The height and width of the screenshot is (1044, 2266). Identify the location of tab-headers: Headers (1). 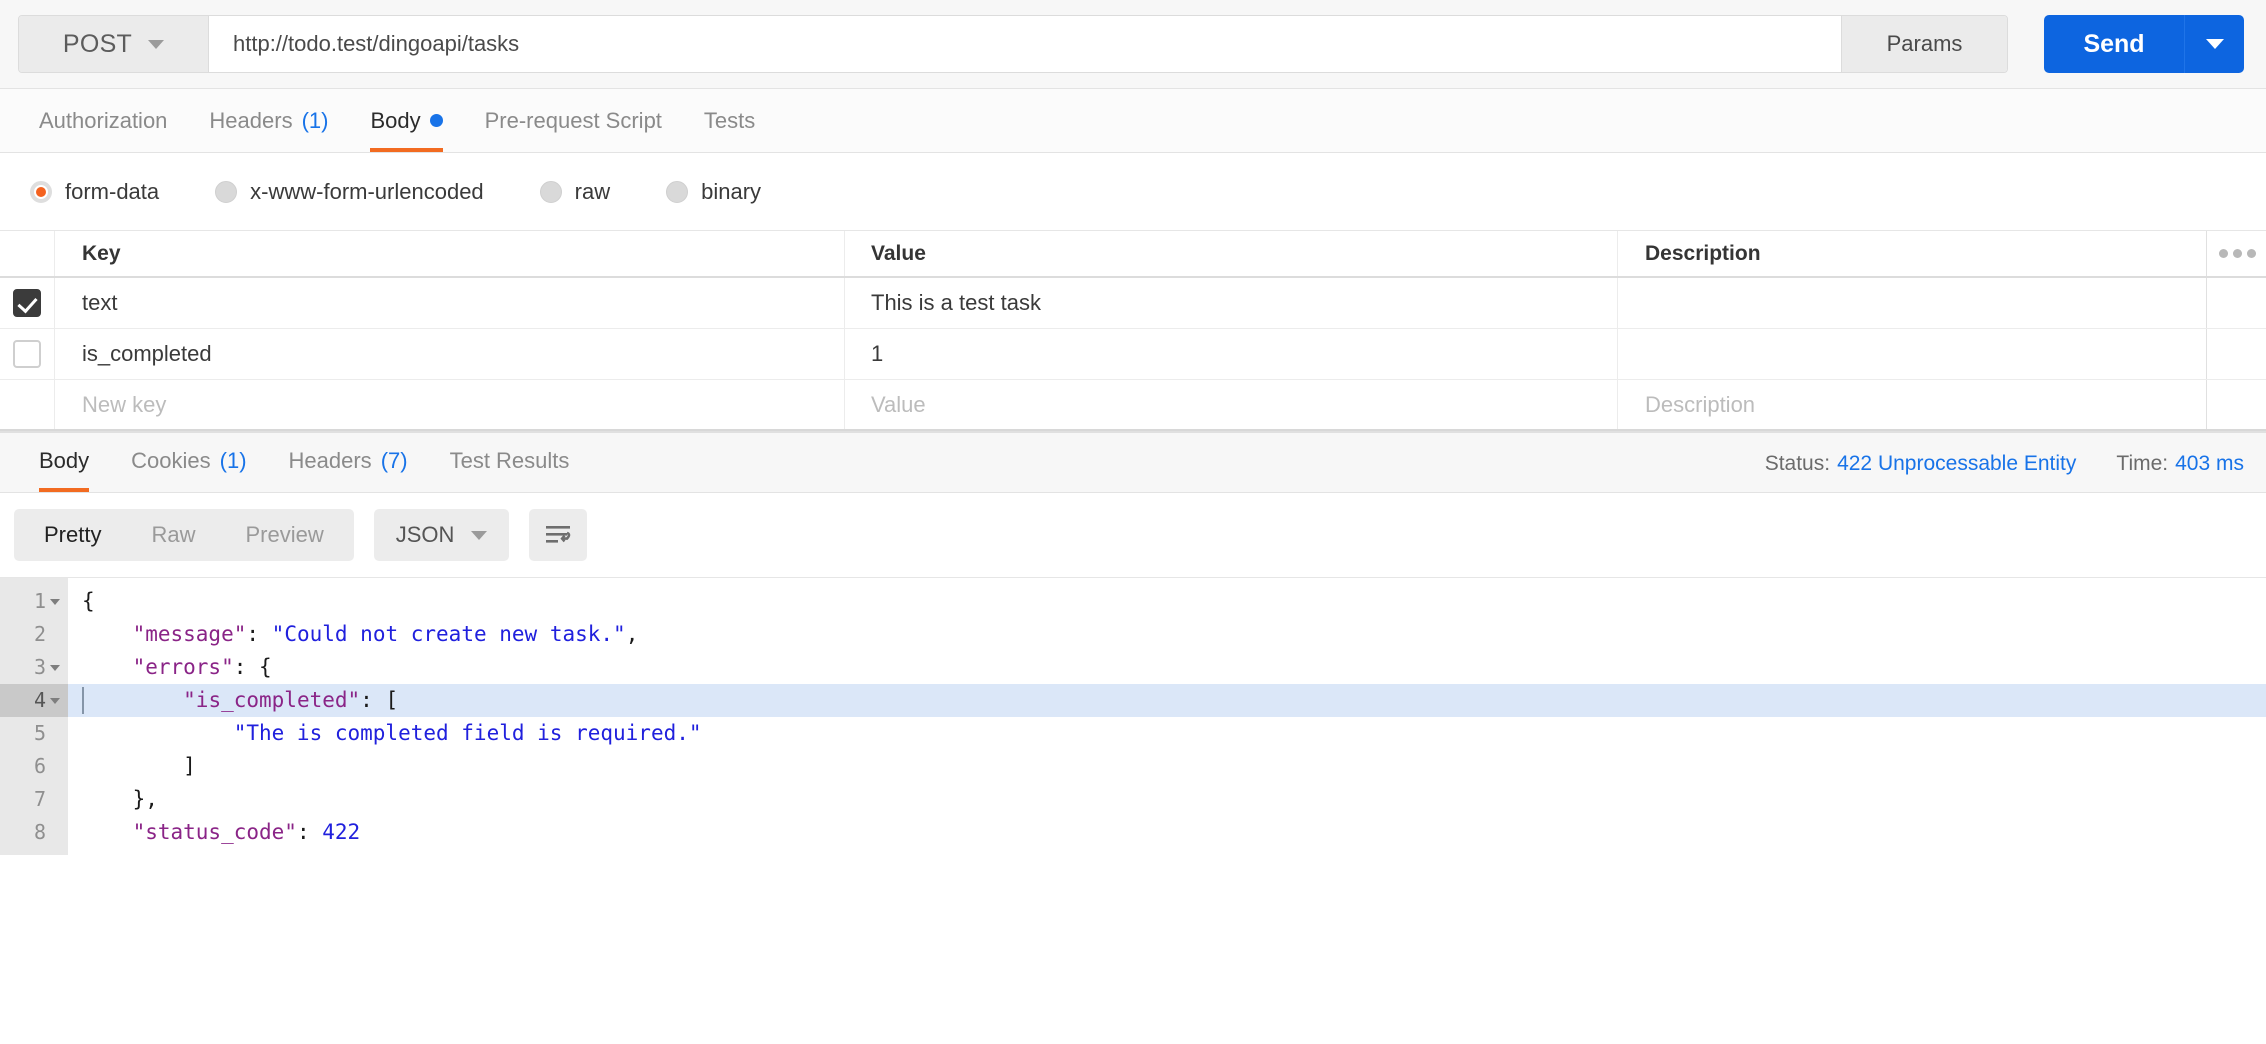
(268, 120).